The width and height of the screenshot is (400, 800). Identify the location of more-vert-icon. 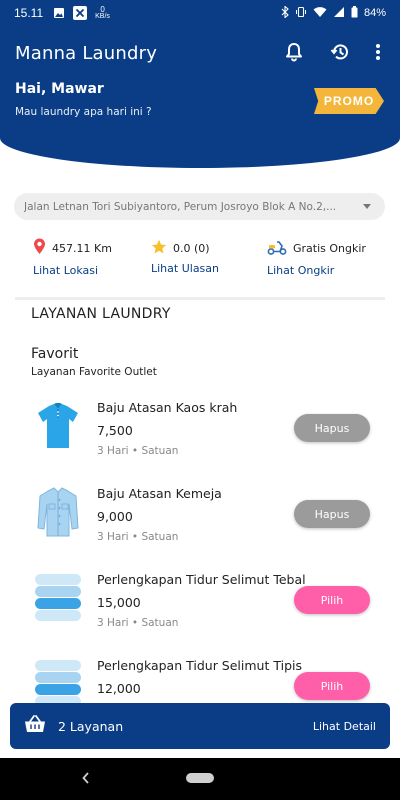
(378, 54).